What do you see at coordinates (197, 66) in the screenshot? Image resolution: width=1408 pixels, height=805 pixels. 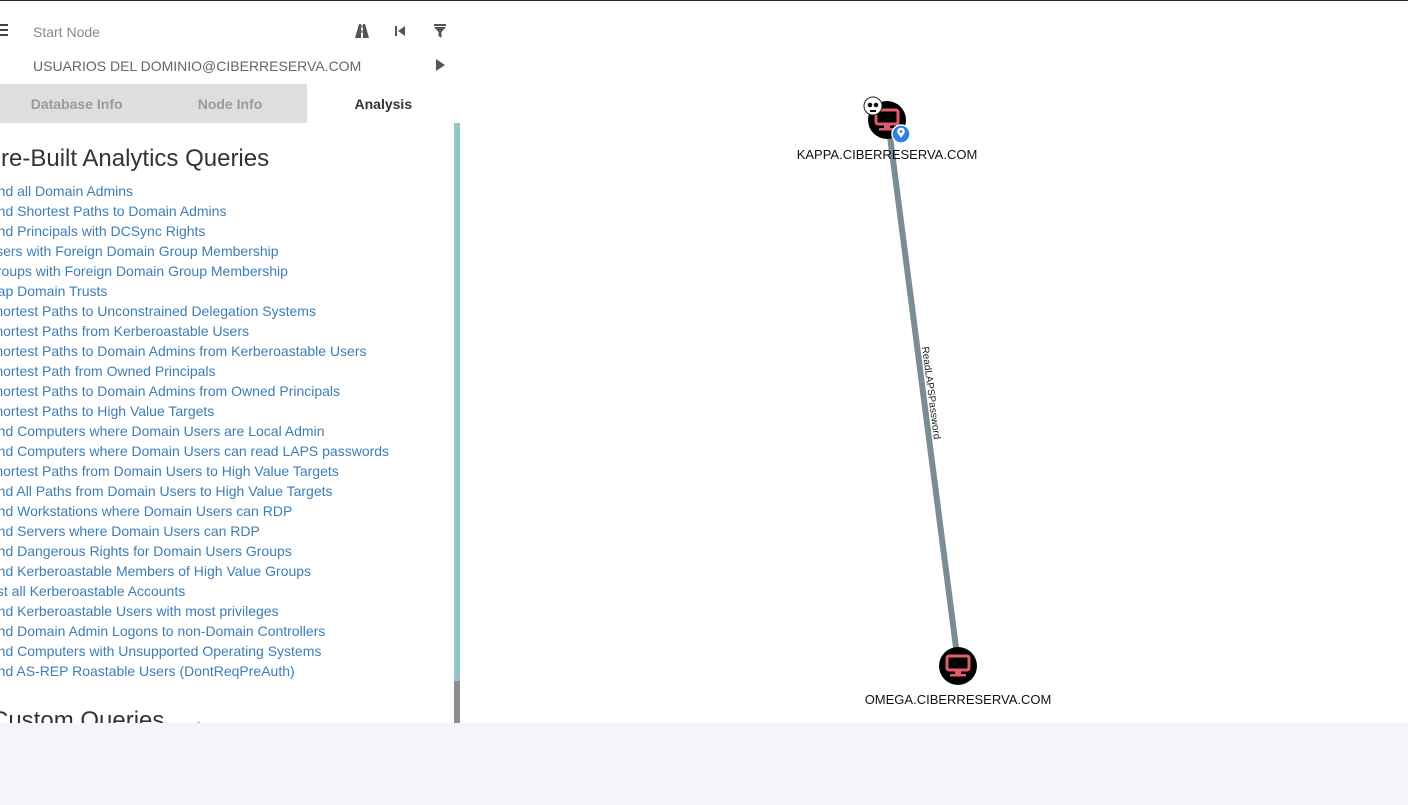 I see `target-node-input: USUARIOS DEL DOMINIO@CIBERRESERVA.COM` at bounding box center [197, 66].